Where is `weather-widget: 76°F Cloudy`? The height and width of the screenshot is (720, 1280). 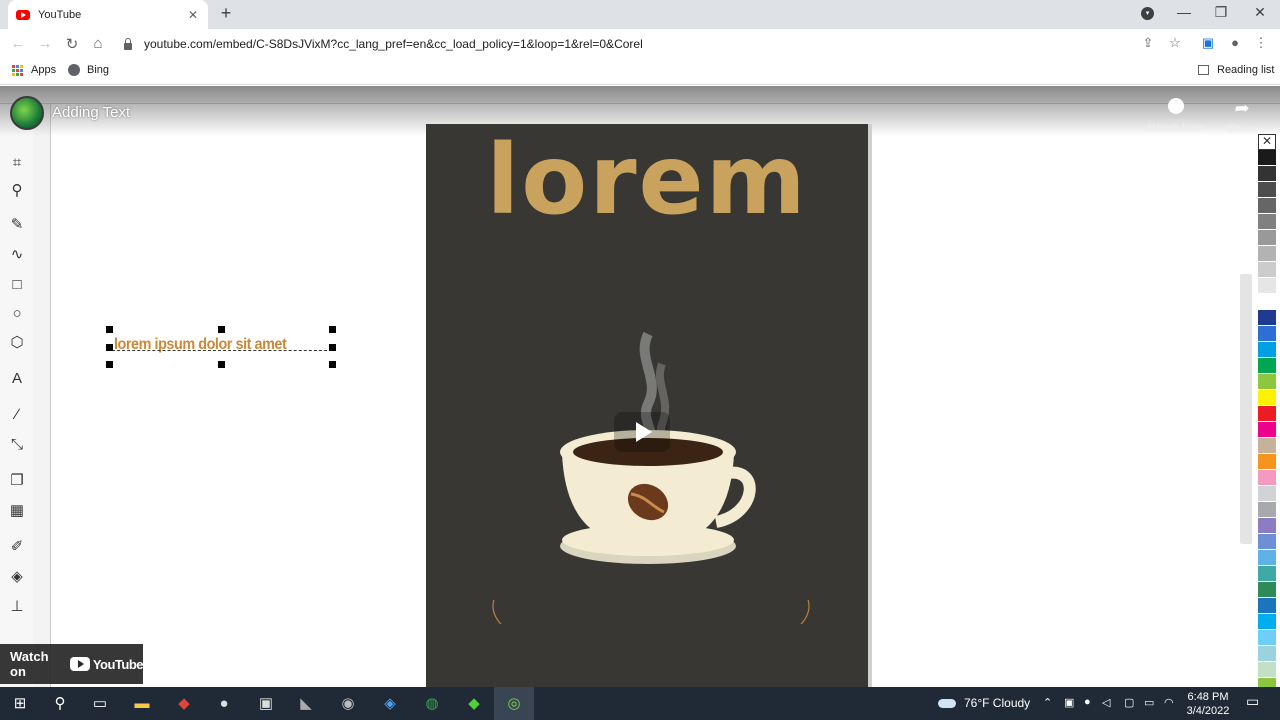
weather-widget: 76°F Cloudy is located at coordinates (984, 703).